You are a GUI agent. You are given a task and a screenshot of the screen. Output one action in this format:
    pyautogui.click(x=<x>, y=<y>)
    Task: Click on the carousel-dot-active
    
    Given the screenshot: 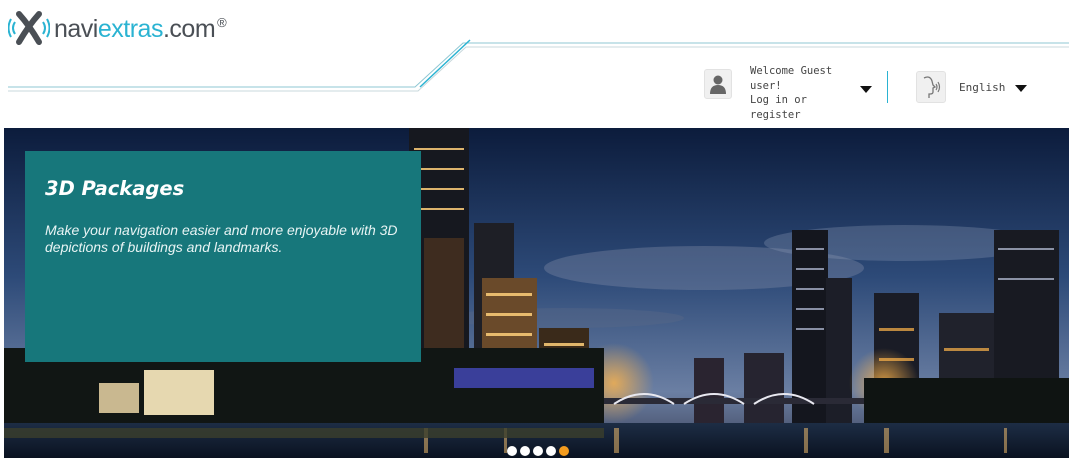 What is the action you would take?
    pyautogui.click(x=564, y=451)
    